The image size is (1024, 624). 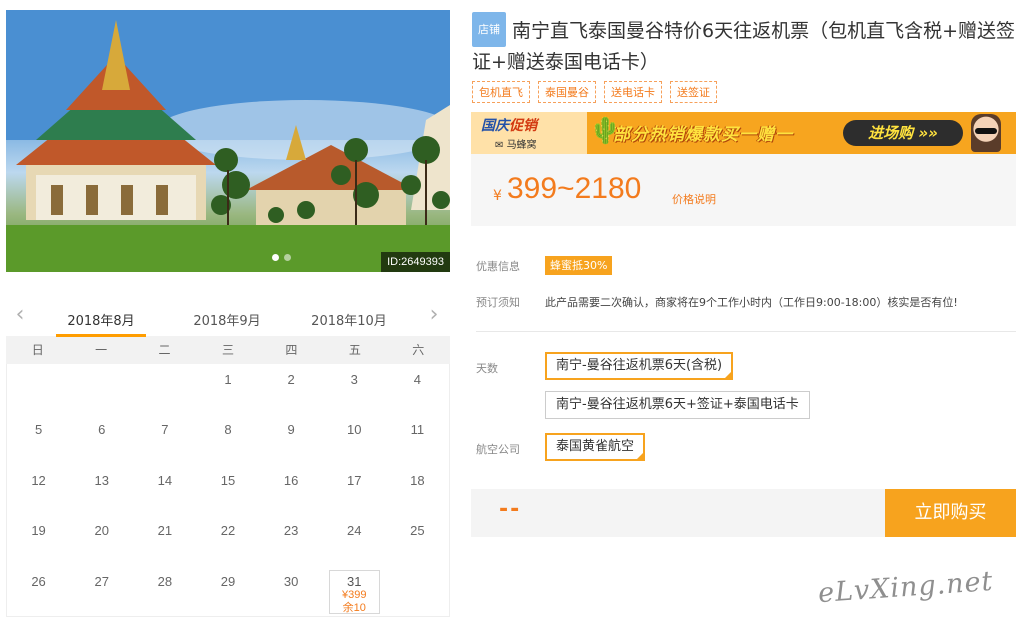 I want to click on month-switcher: ‹ 2018年8月 2018年9月 2018年10月 ›, so click(x=228, y=316).